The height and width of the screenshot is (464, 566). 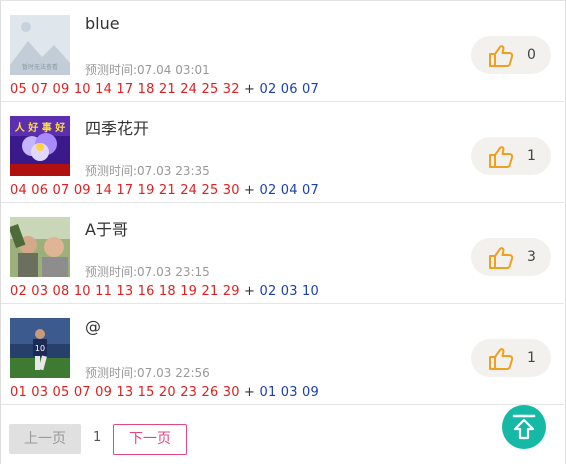 I want to click on like-button: 0, so click(x=511, y=55).